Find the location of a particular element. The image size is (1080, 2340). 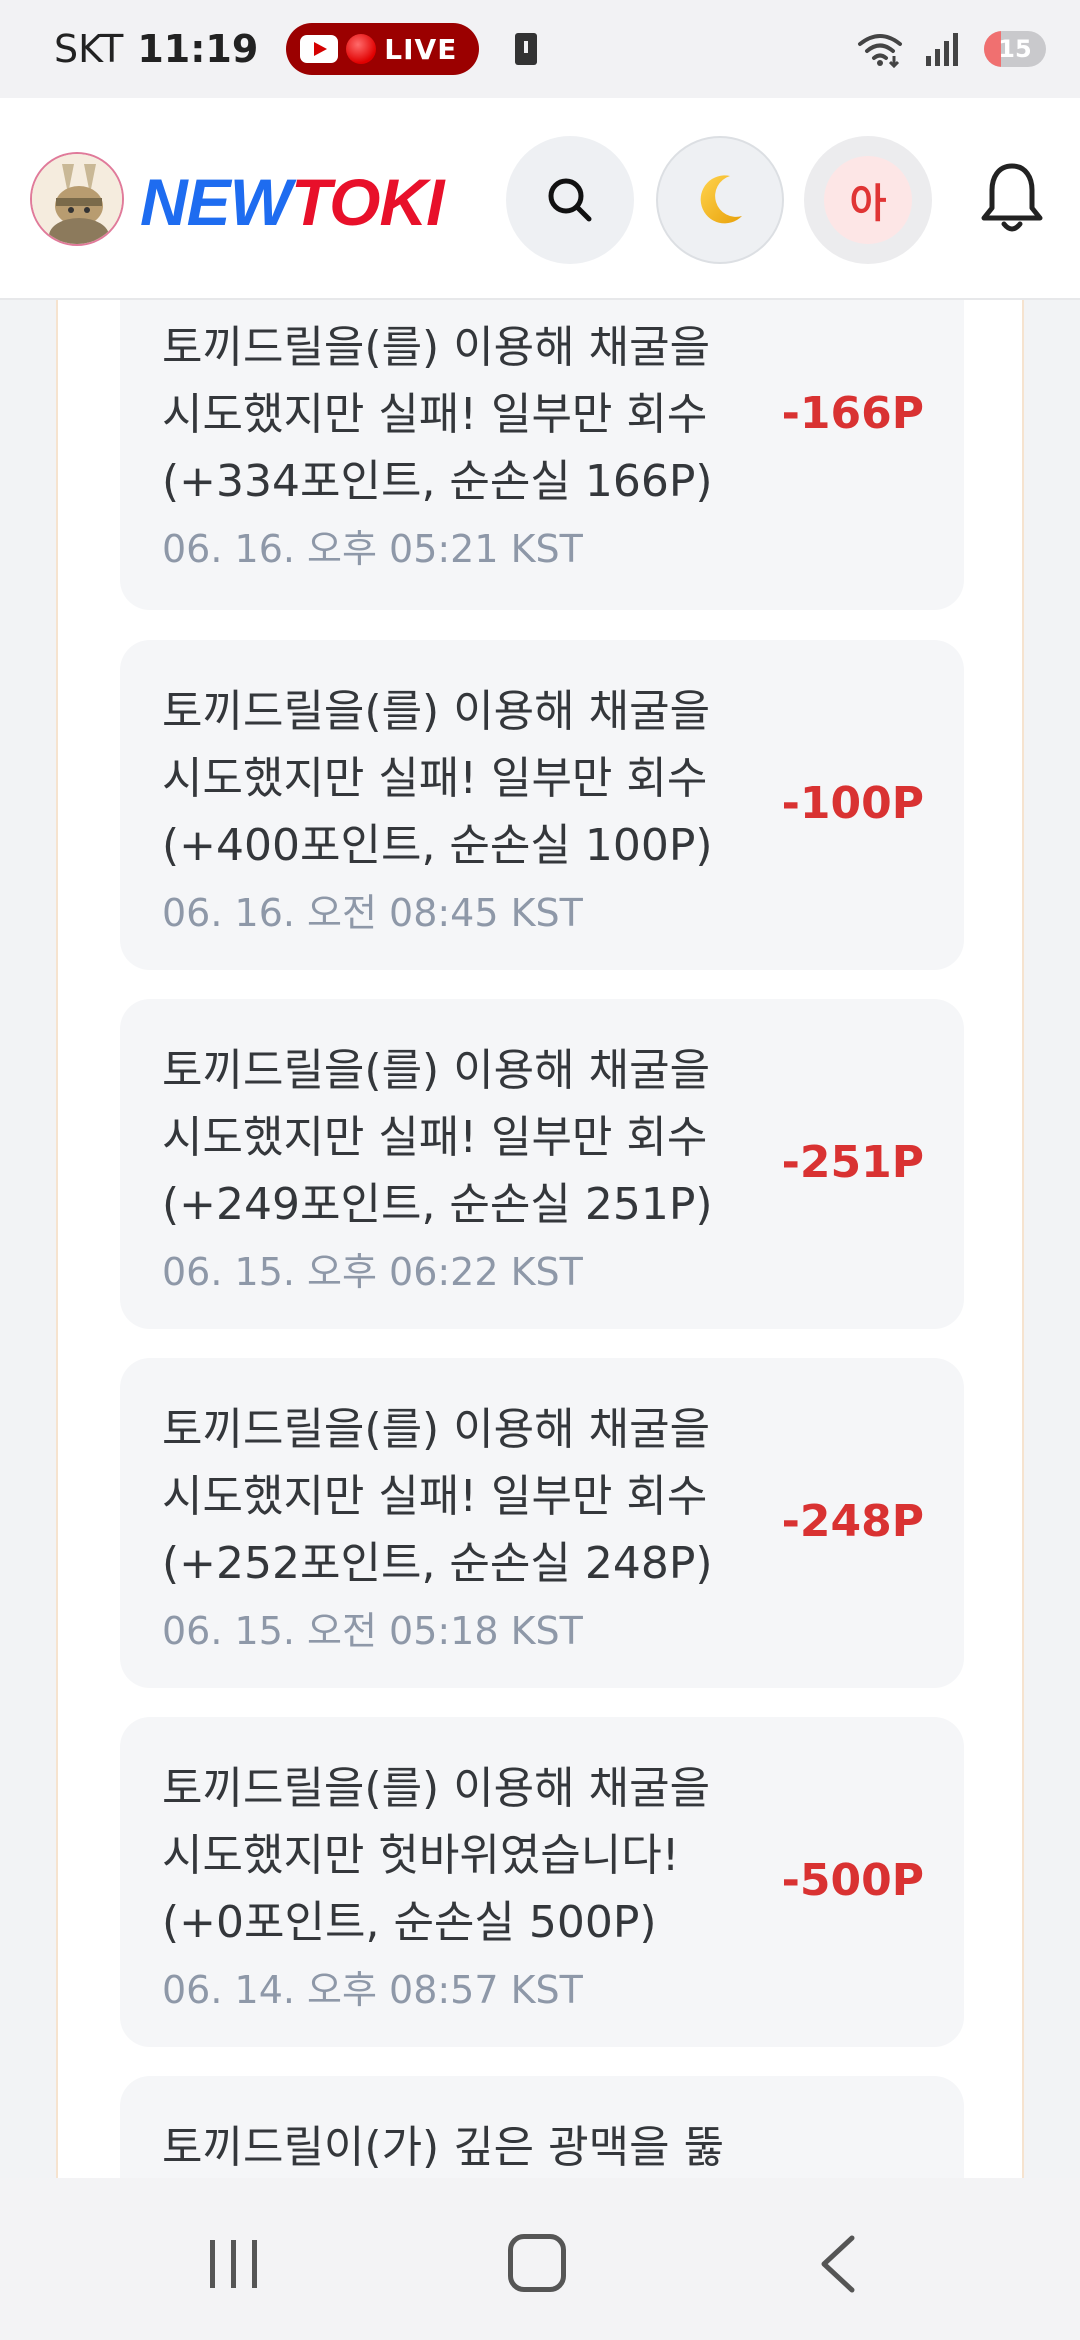

system-nav-bar is located at coordinates (540, 2259).